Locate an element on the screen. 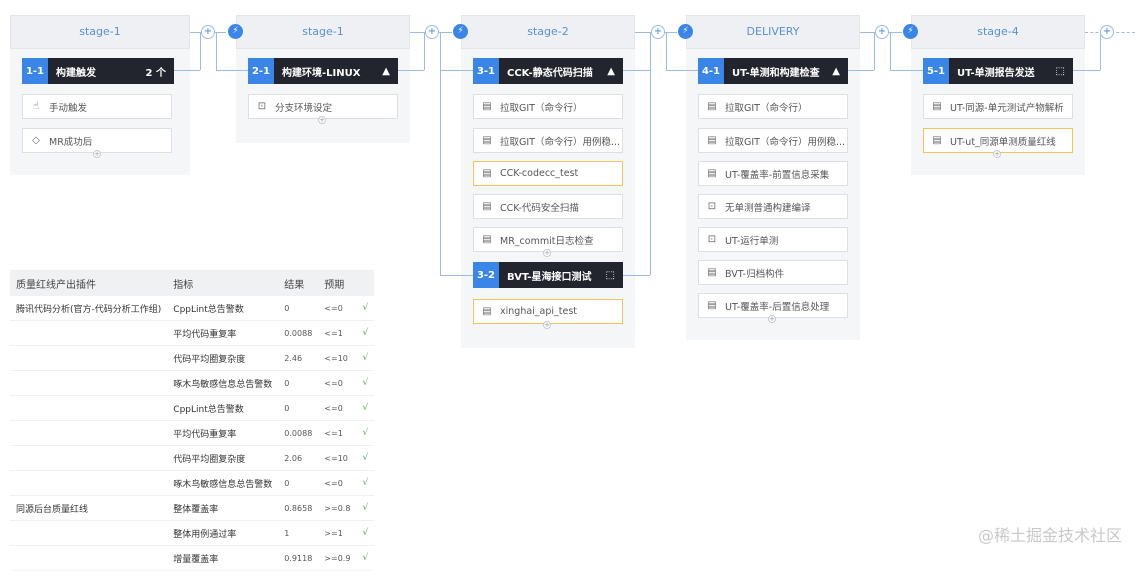 The width and height of the screenshot is (1138, 571). task-item: ☝ 手动触发 is located at coordinates (97, 106).